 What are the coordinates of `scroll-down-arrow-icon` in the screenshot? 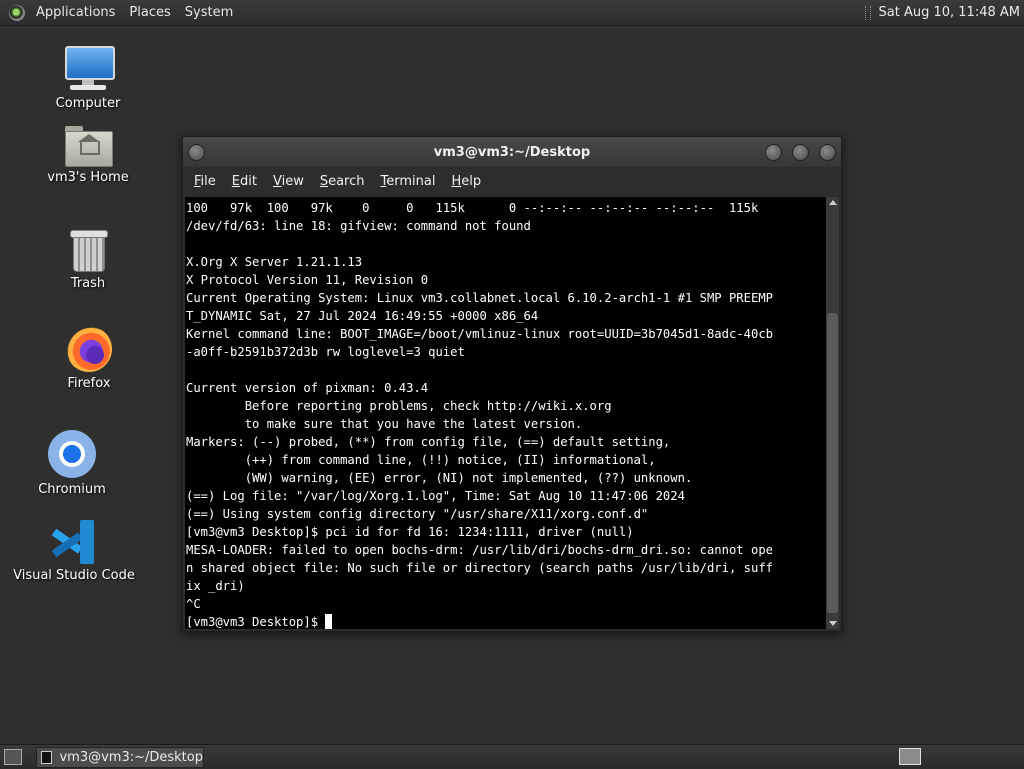 It's located at (833, 623).